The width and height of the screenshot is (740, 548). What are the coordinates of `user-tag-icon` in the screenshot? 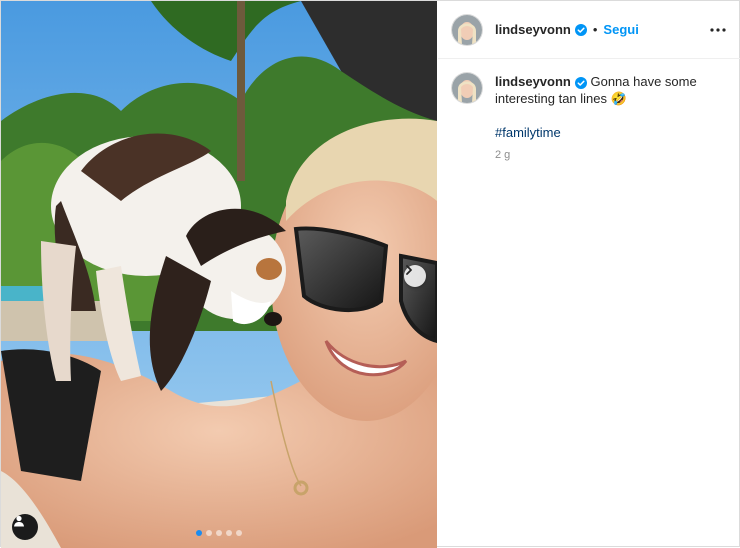 It's located at (19, 521).